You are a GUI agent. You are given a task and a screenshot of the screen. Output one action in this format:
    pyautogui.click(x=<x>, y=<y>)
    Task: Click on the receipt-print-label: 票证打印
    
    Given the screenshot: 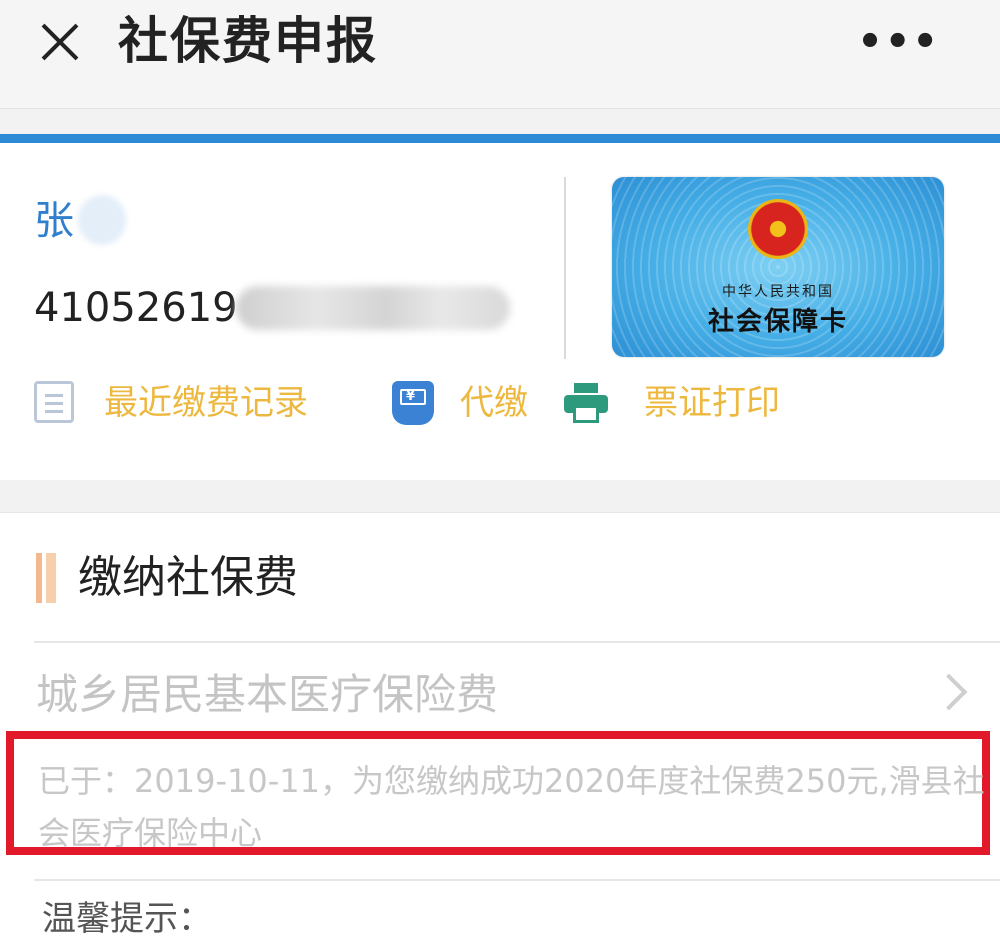 What is the action you would take?
    pyautogui.click(x=712, y=403)
    